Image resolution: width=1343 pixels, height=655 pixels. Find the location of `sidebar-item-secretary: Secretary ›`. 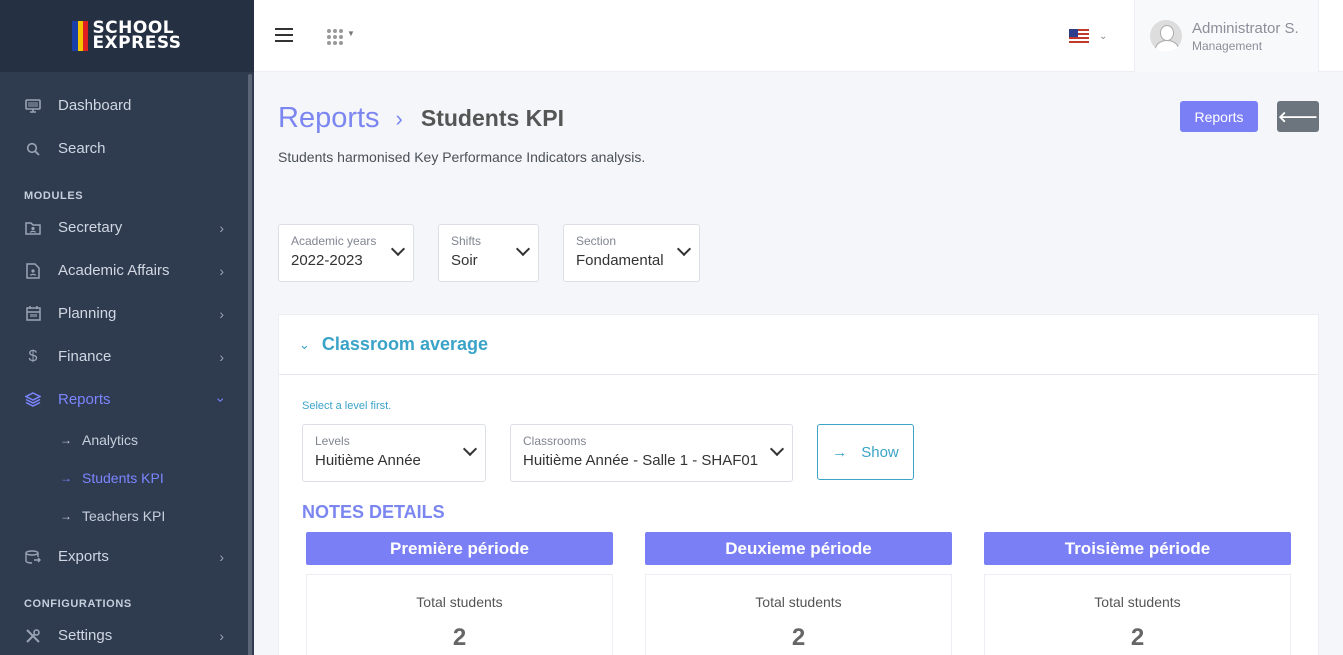

sidebar-item-secretary: Secretary › is located at coordinates (127, 227).